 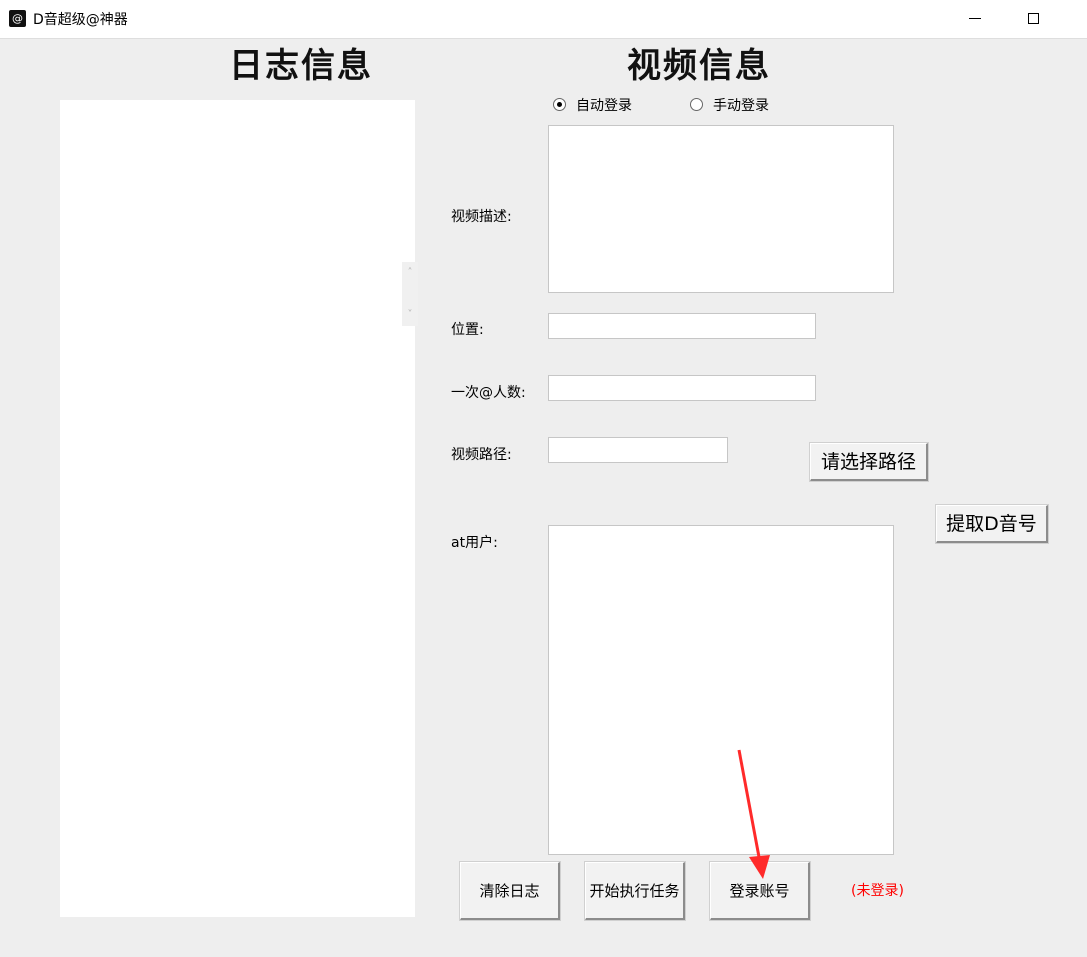 What do you see at coordinates (635, 891) in the screenshot?
I see `start-task-button: 开始执行任务` at bounding box center [635, 891].